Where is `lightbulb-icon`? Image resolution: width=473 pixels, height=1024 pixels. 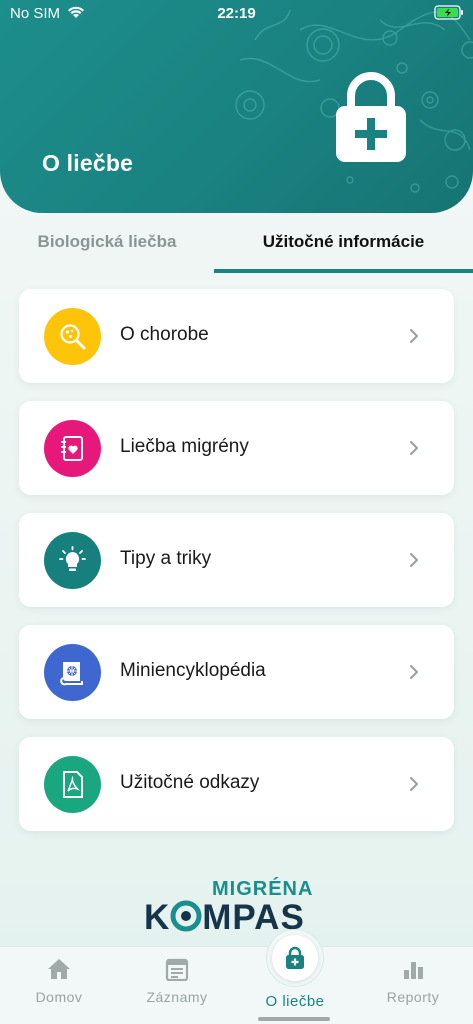 lightbulb-icon is located at coordinates (72, 558).